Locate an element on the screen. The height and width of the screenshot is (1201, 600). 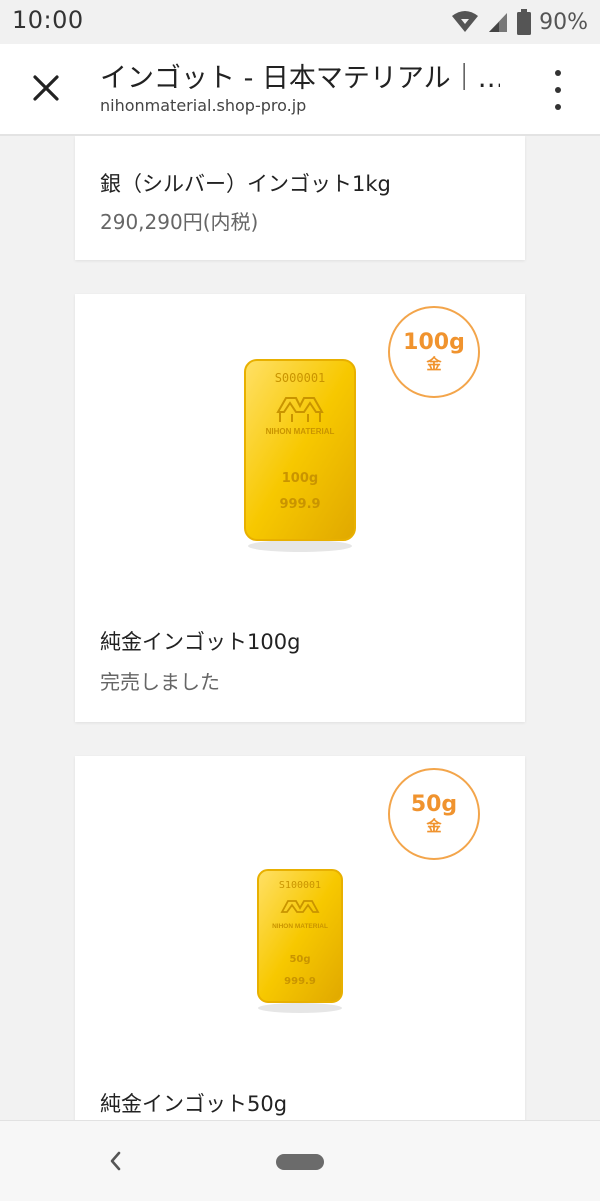
badge-weight: 100g is located at coordinates (434, 342).